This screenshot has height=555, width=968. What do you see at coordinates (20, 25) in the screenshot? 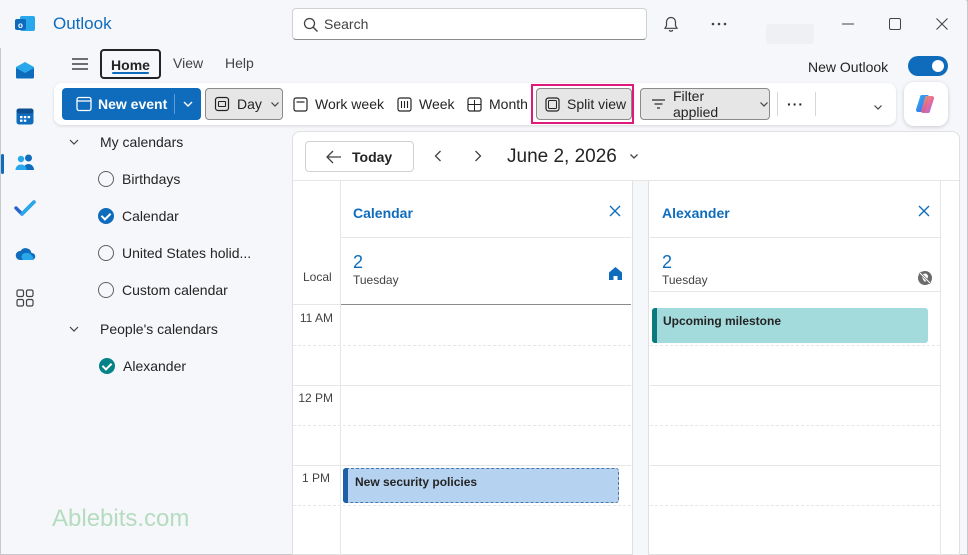
I see `svg-text: o` at bounding box center [20, 25].